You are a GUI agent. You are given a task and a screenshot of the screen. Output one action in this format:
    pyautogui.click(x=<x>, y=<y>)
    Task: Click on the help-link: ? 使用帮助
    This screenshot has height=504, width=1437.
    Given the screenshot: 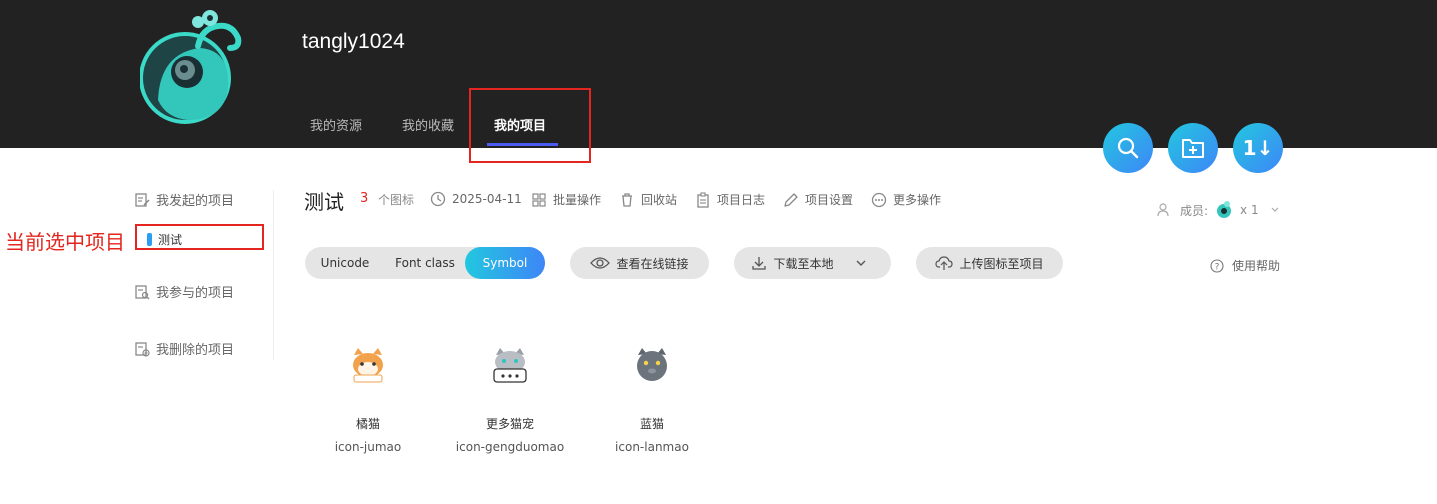 What is the action you would take?
    pyautogui.click(x=1245, y=265)
    